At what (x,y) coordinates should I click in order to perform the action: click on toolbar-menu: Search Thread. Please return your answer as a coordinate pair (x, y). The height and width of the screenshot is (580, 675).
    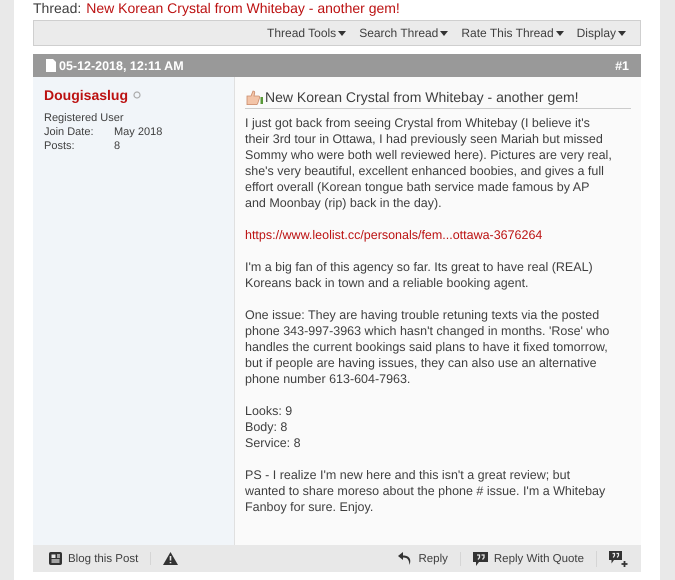
    Looking at the image, I should click on (403, 33).